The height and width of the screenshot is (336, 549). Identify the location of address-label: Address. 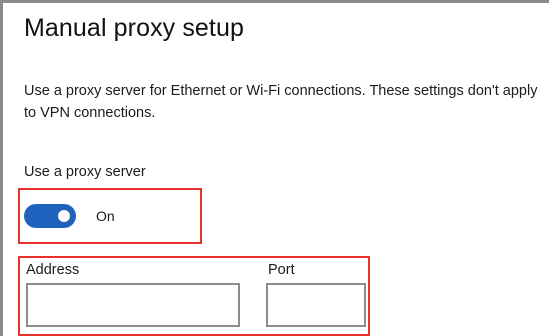
(53, 270).